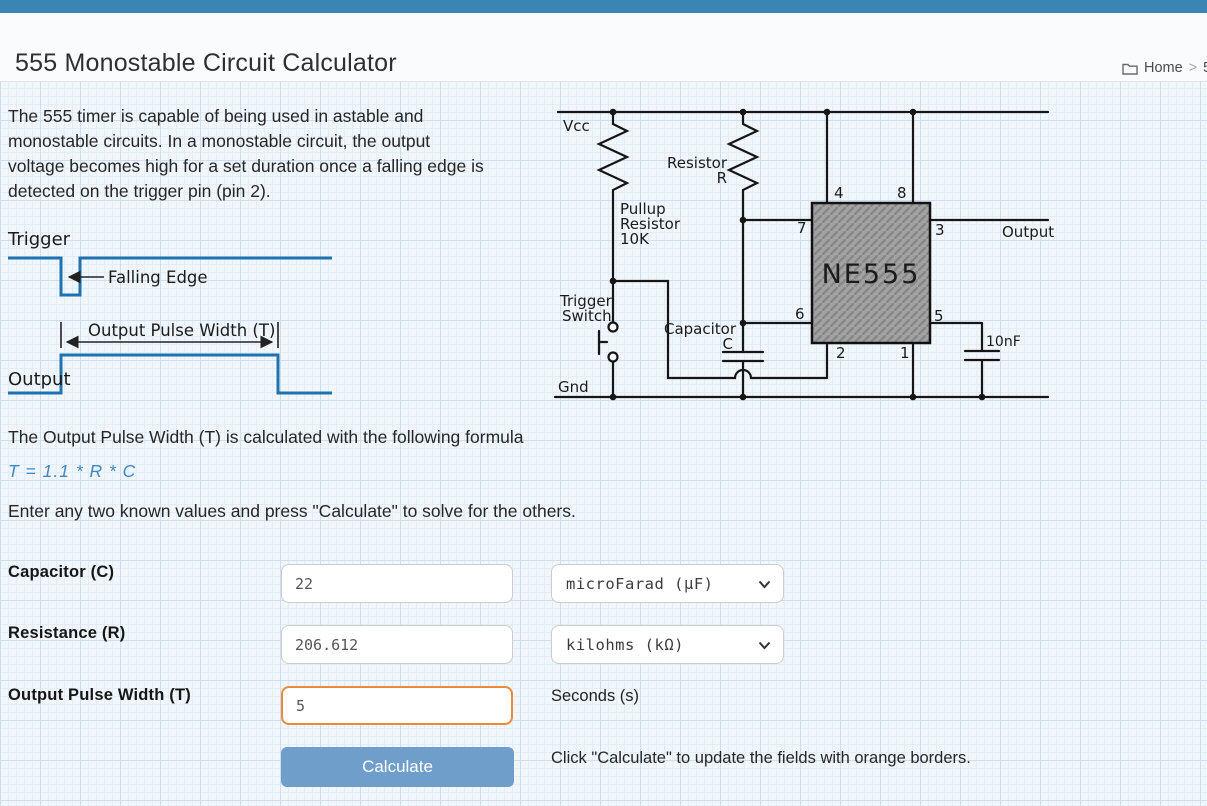 The image size is (1207, 806). Describe the element at coordinates (206, 63) in the screenshot. I see `page-title: 555 Monostable Circuit Calculator` at that location.